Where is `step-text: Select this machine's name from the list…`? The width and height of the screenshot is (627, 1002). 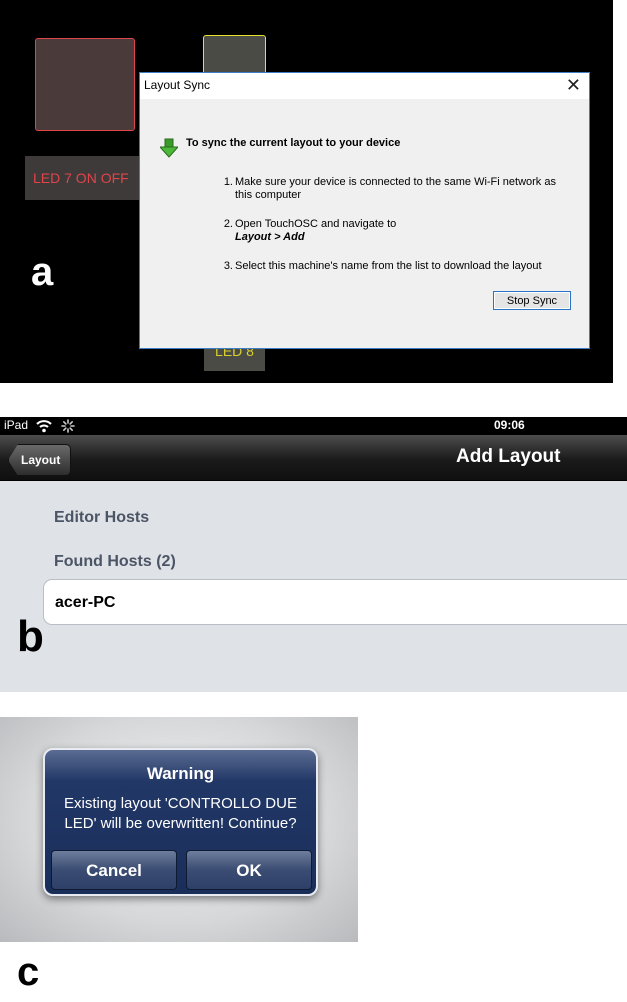 step-text: Select this machine's name from the list… is located at coordinates (388, 266).